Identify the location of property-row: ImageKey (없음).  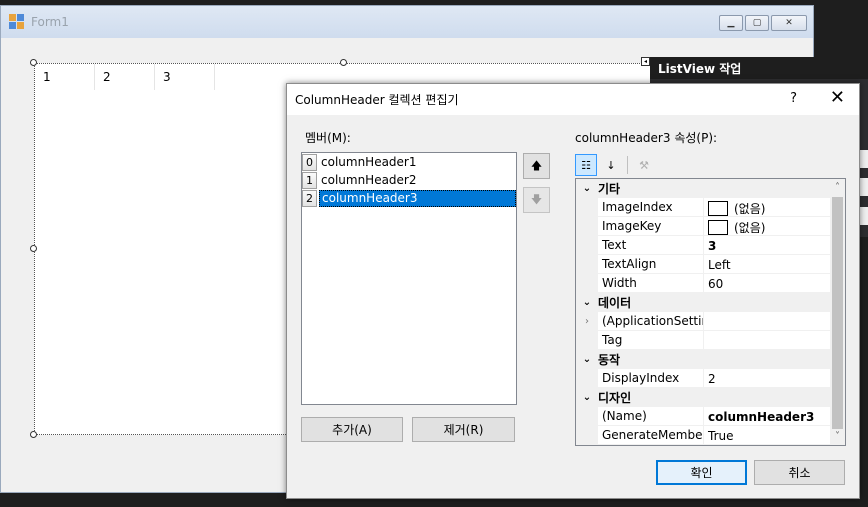
(703, 226).